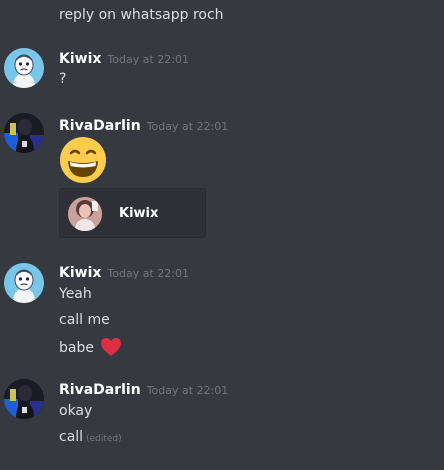 The height and width of the screenshot is (470, 444). I want to click on message-text: babe, so click(76, 348).